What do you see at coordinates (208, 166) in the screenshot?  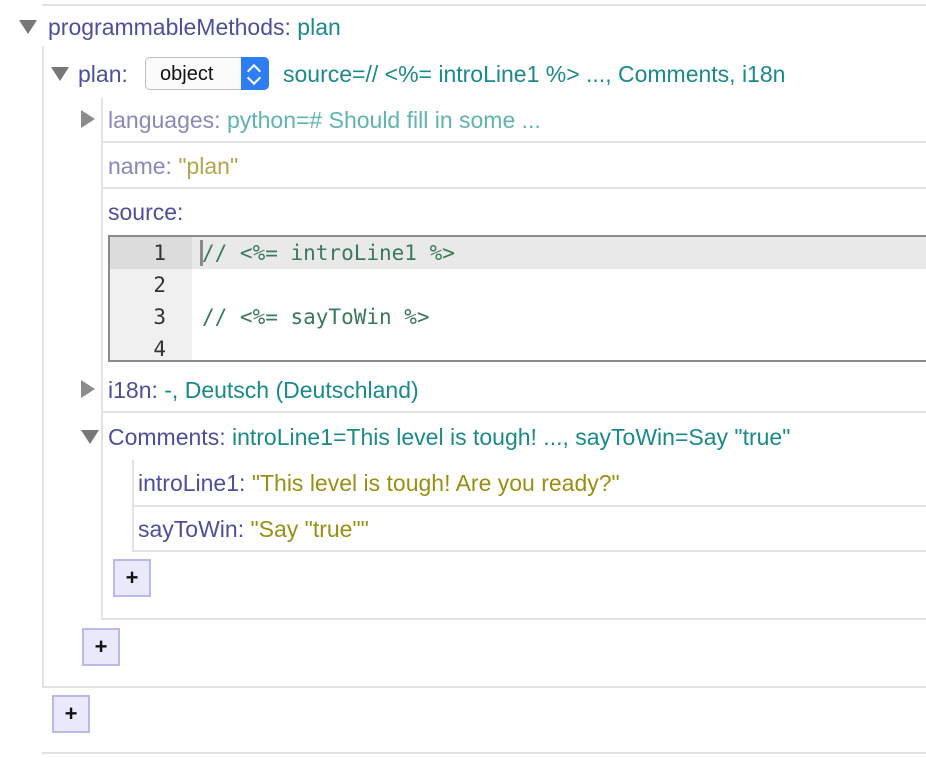 I see `name-value: "plan"` at bounding box center [208, 166].